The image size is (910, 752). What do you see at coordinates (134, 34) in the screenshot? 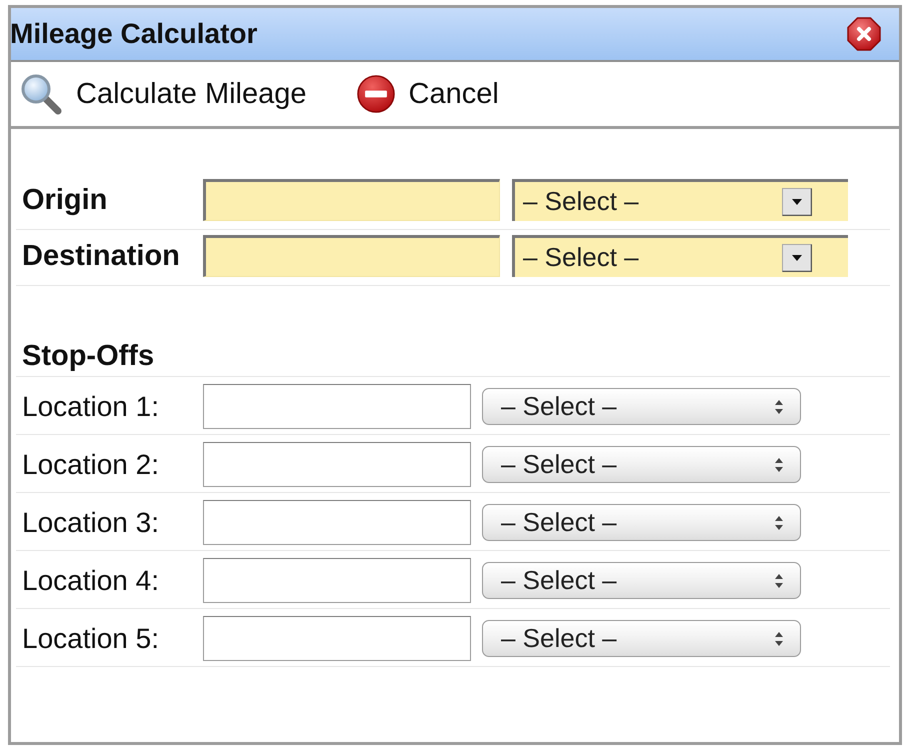
I see `window-title: Mileage Calculator` at bounding box center [134, 34].